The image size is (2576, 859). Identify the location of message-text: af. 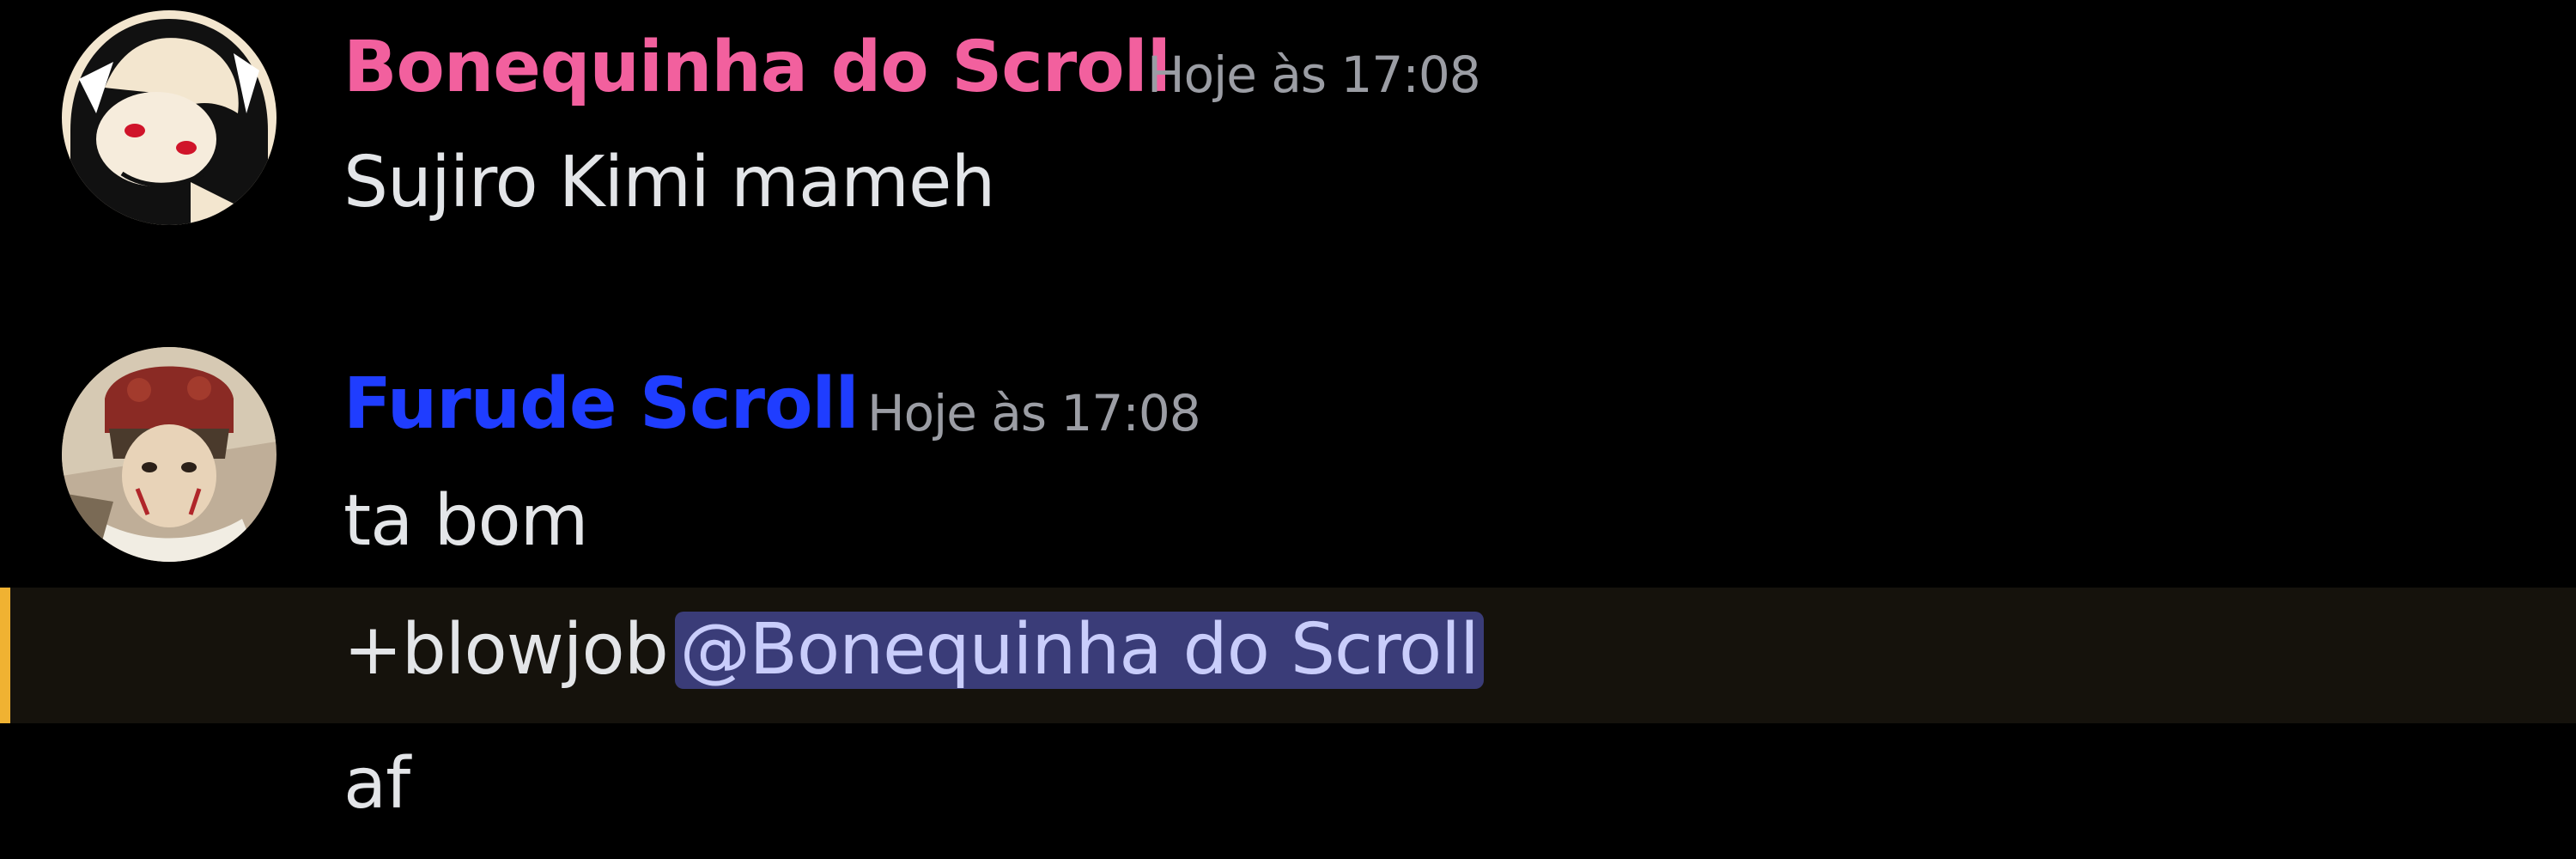
(377, 784).